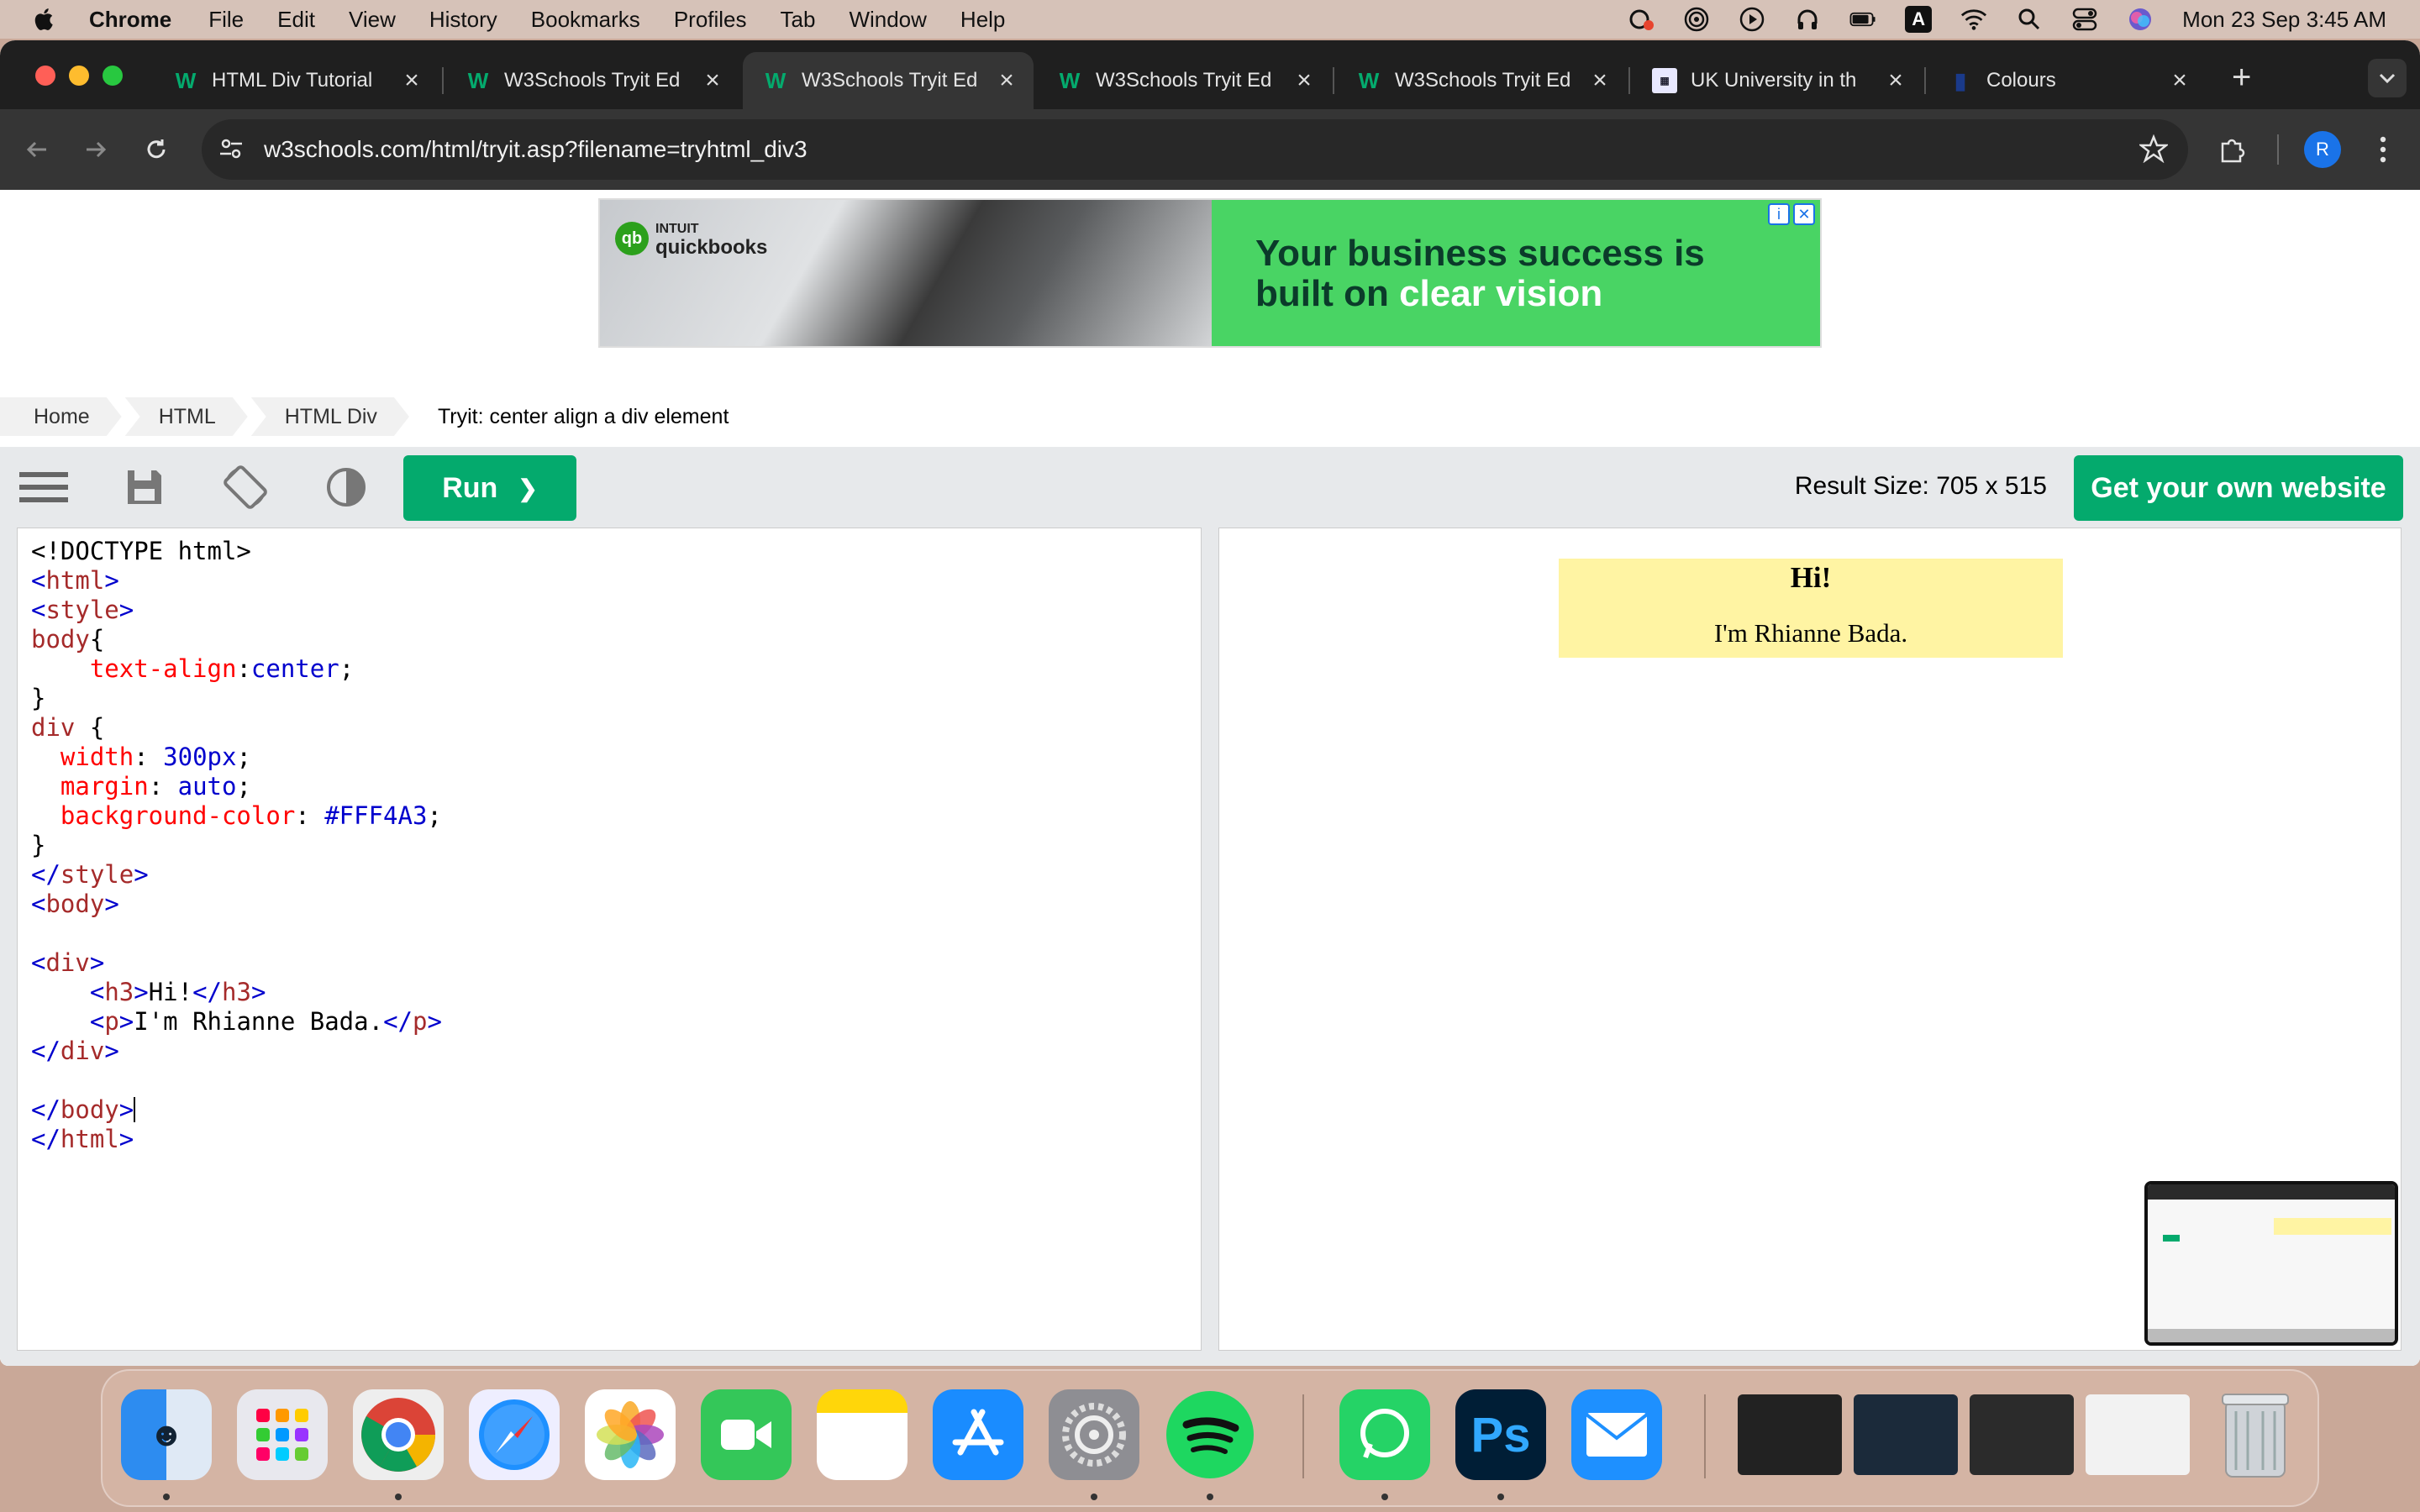  What do you see at coordinates (398, 1434) in the screenshot?
I see `chrome-icon` at bounding box center [398, 1434].